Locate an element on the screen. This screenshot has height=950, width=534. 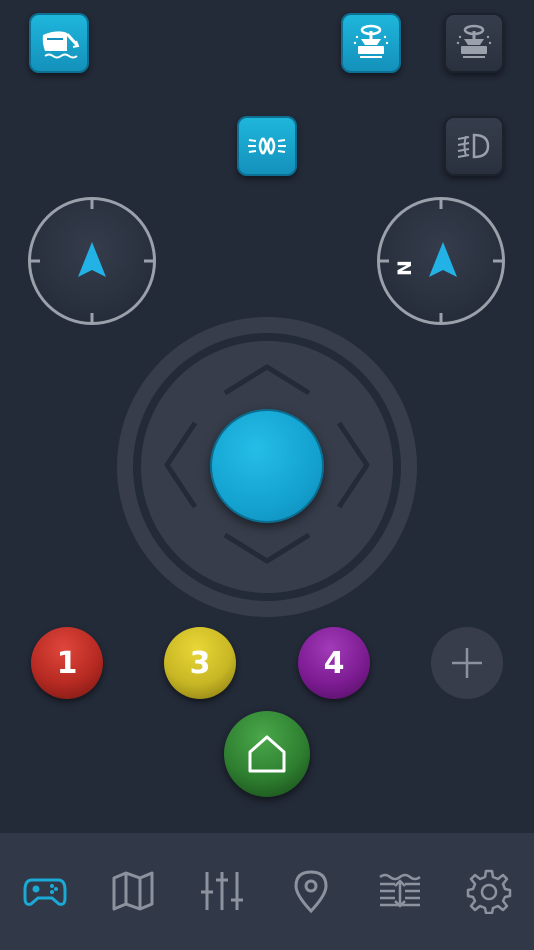
heading-arrow-icon is located at coordinates (92, 259).